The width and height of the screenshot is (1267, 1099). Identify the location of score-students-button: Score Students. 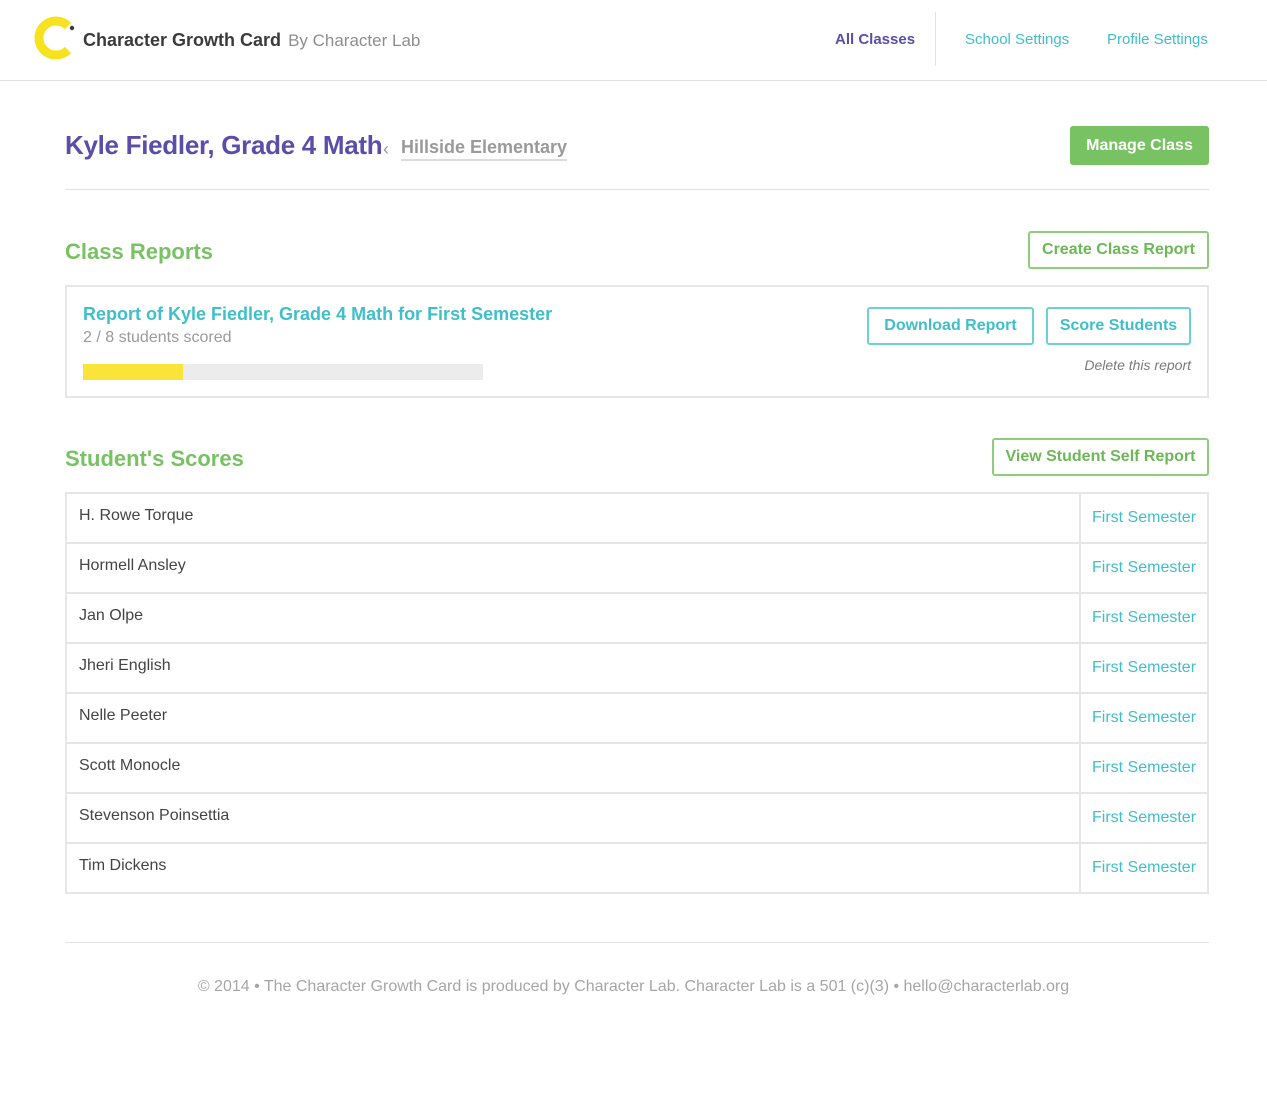
(1118, 326).